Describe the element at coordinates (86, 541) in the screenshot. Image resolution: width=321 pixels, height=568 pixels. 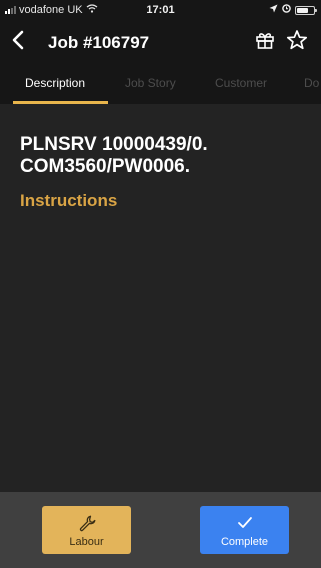
I see `labour-label: Labour` at that location.